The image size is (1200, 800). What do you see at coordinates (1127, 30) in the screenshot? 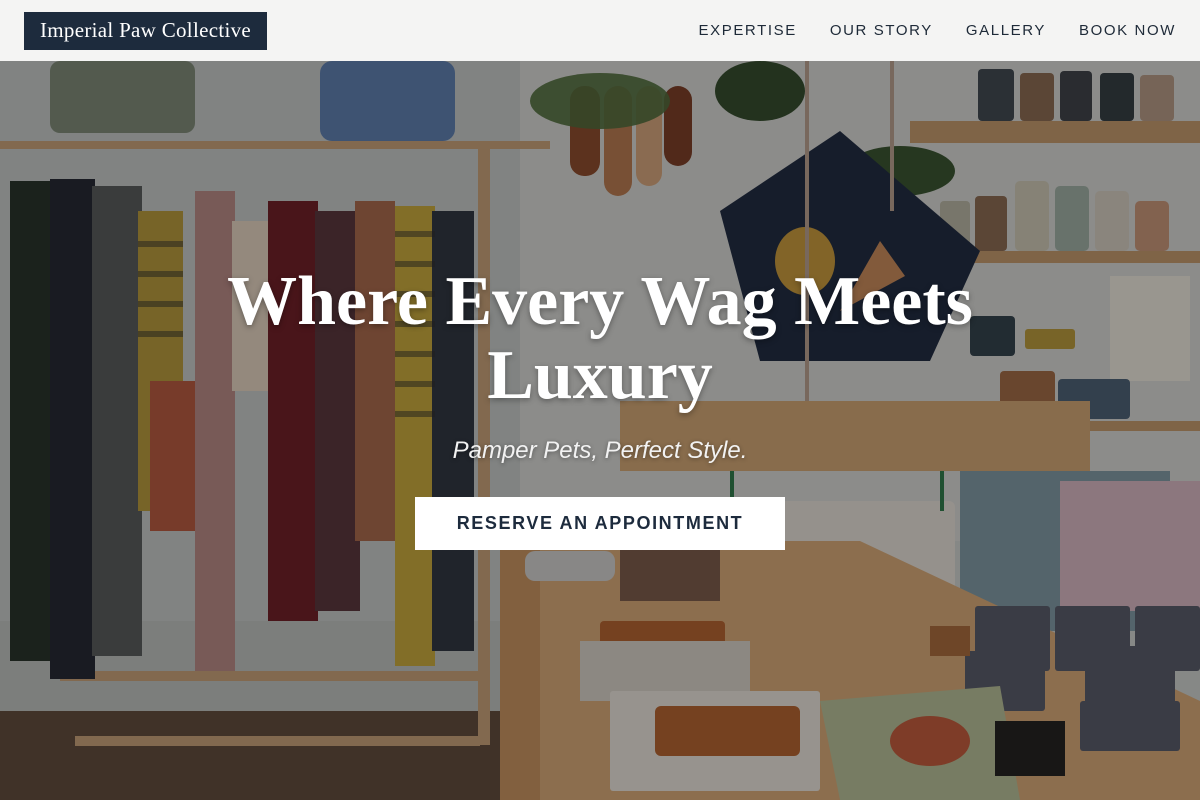
I see `nav-link-book-now: BOOK NOW` at bounding box center [1127, 30].